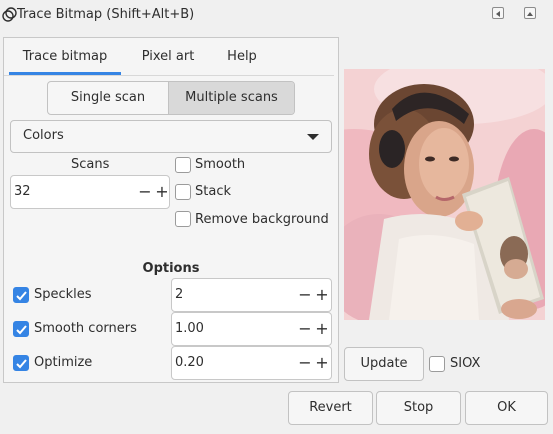 The width and height of the screenshot is (553, 434). I want to click on maximize-button, so click(530, 13).